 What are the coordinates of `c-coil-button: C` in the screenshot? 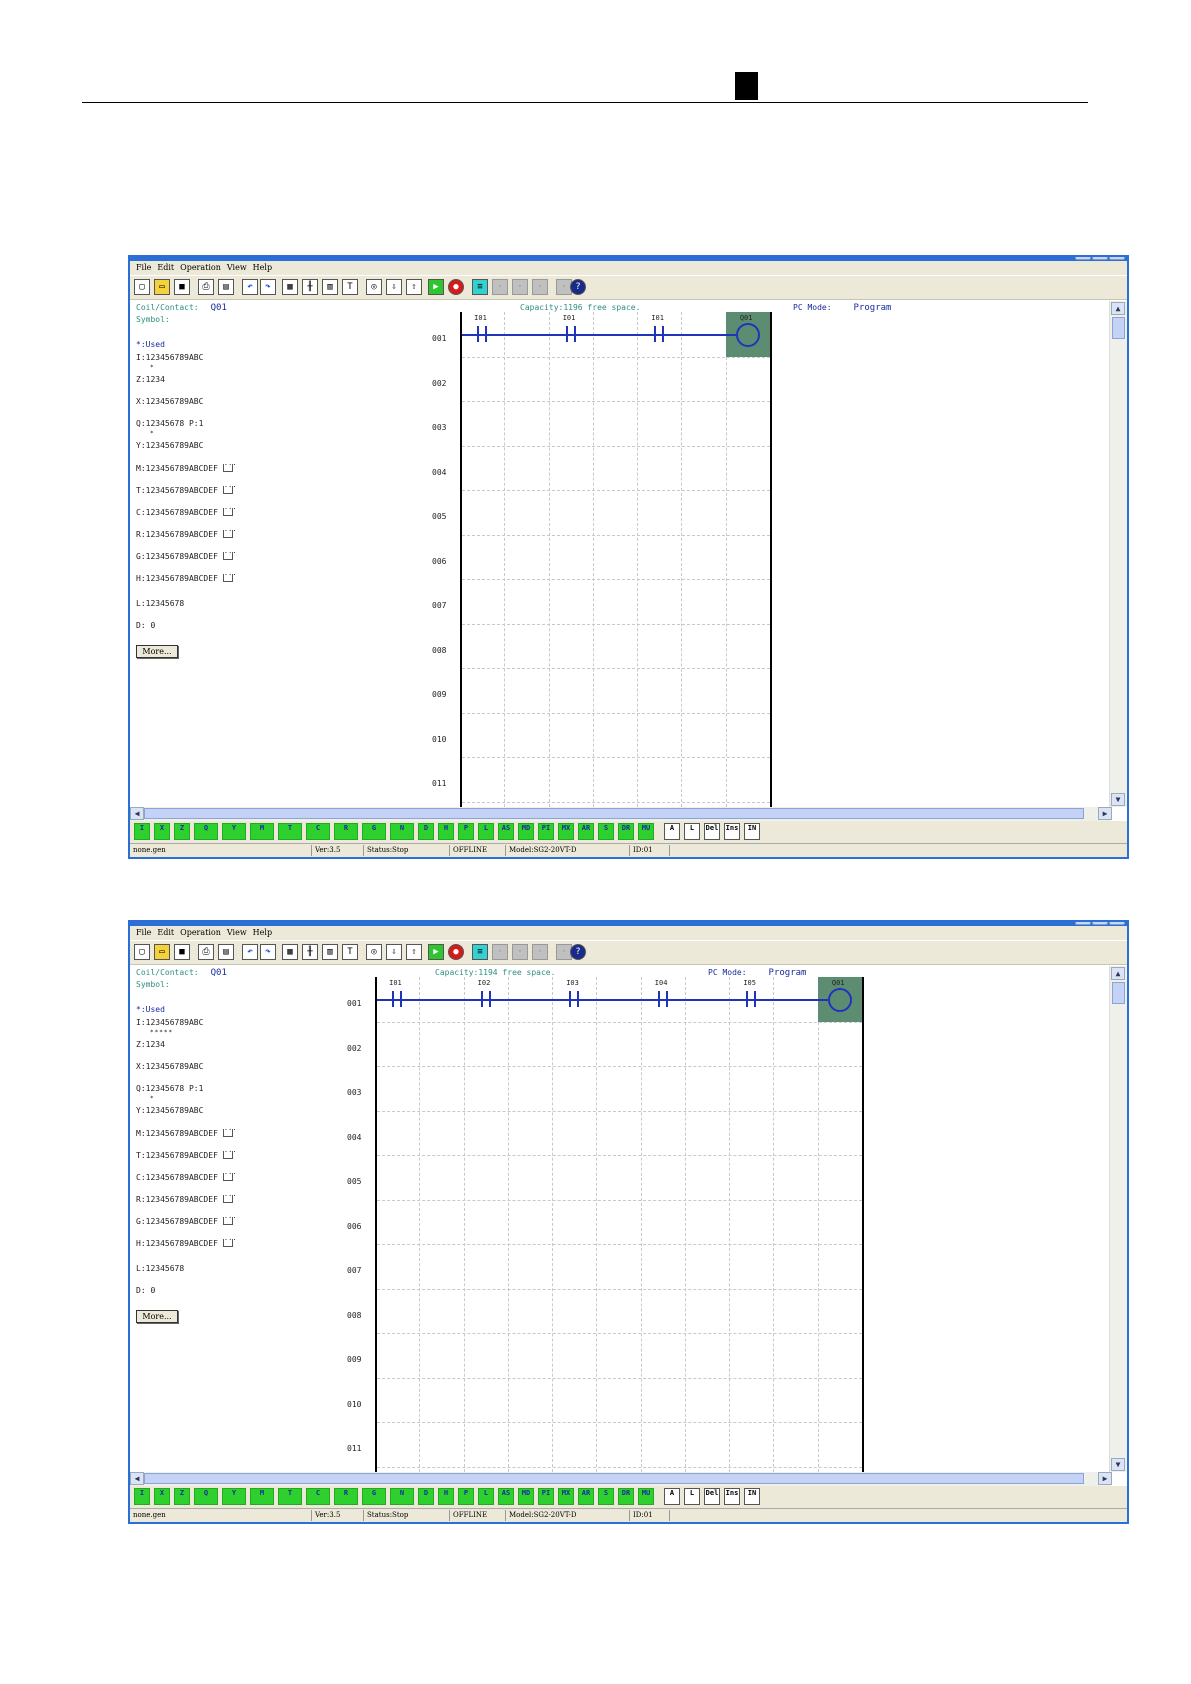 It's located at (318, 1496).